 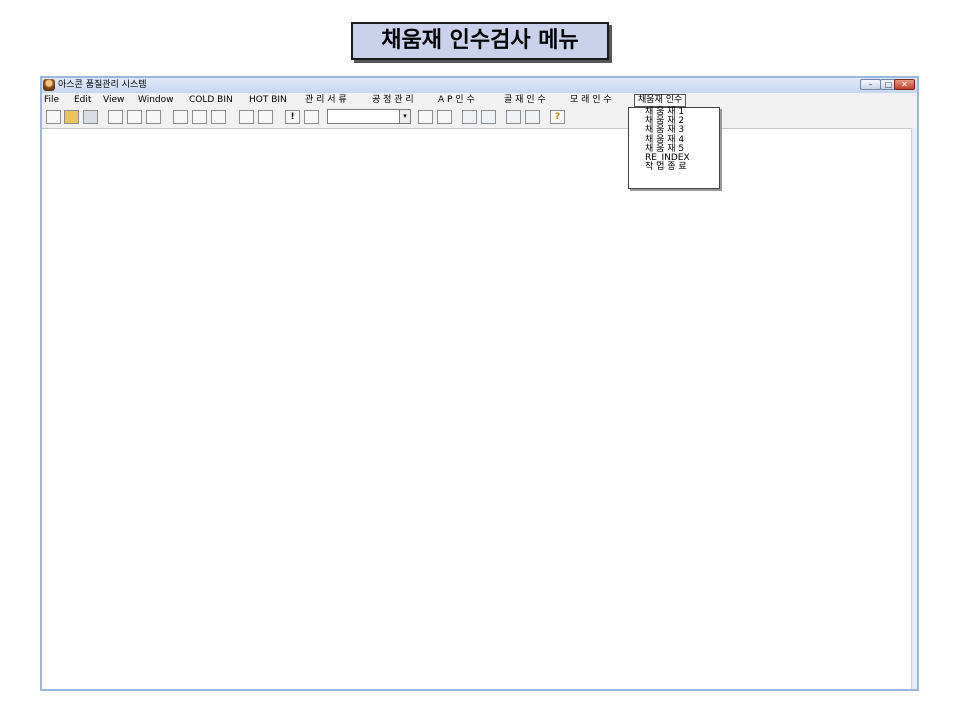 I want to click on menu-cold-bin: COLD BIN, so click(x=211, y=100).